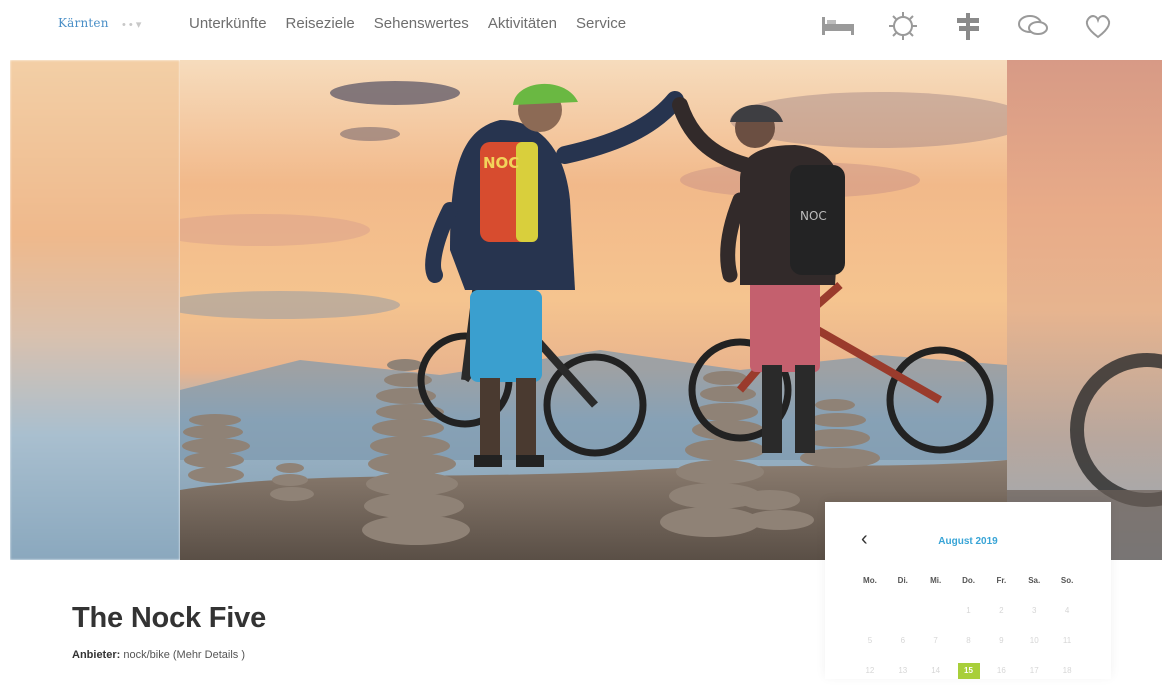 This screenshot has height=693, width=1162. Describe the element at coordinates (228, 23) in the screenshot. I see `nav-unterkuenfte: Unterkünfte` at that location.